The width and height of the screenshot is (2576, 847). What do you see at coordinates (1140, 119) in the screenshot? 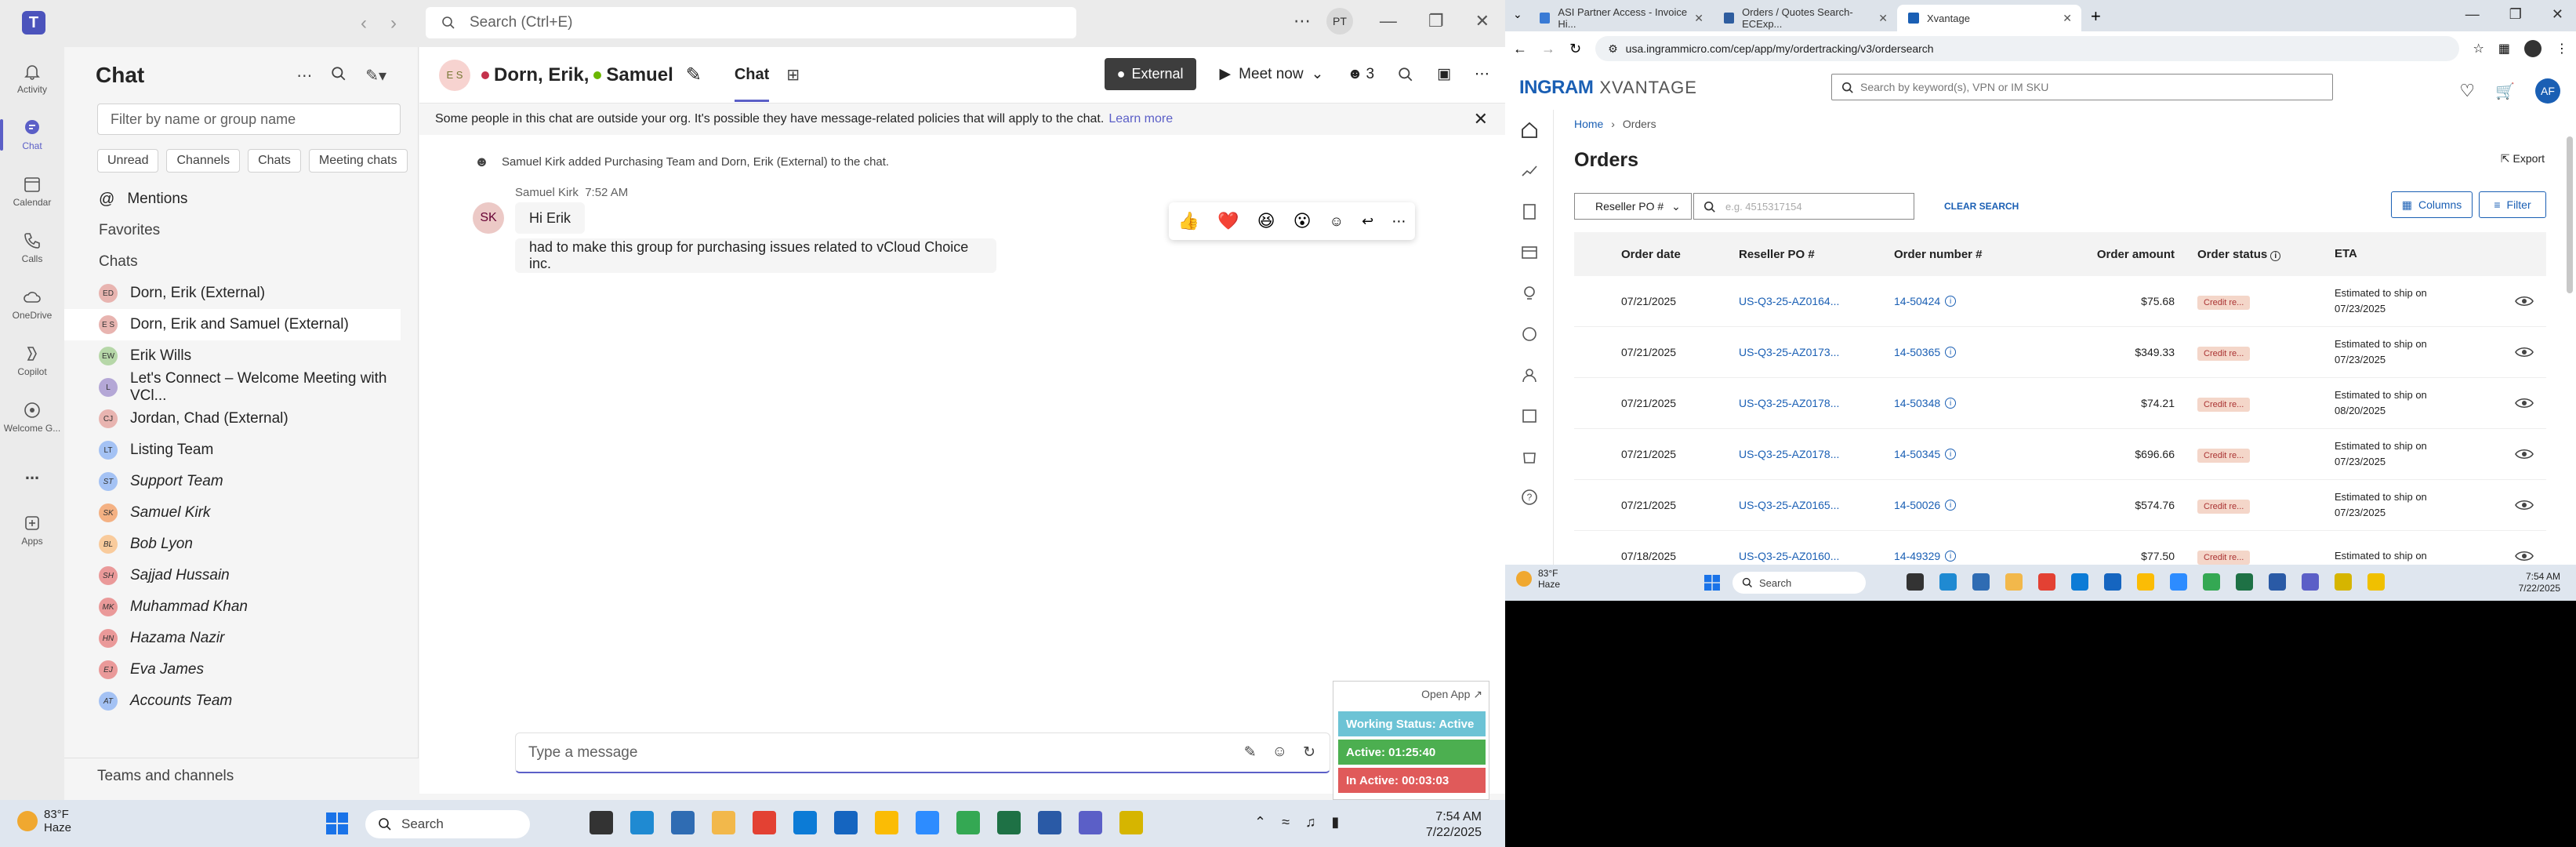
I see `learn-more-link: Learn more` at bounding box center [1140, 119].